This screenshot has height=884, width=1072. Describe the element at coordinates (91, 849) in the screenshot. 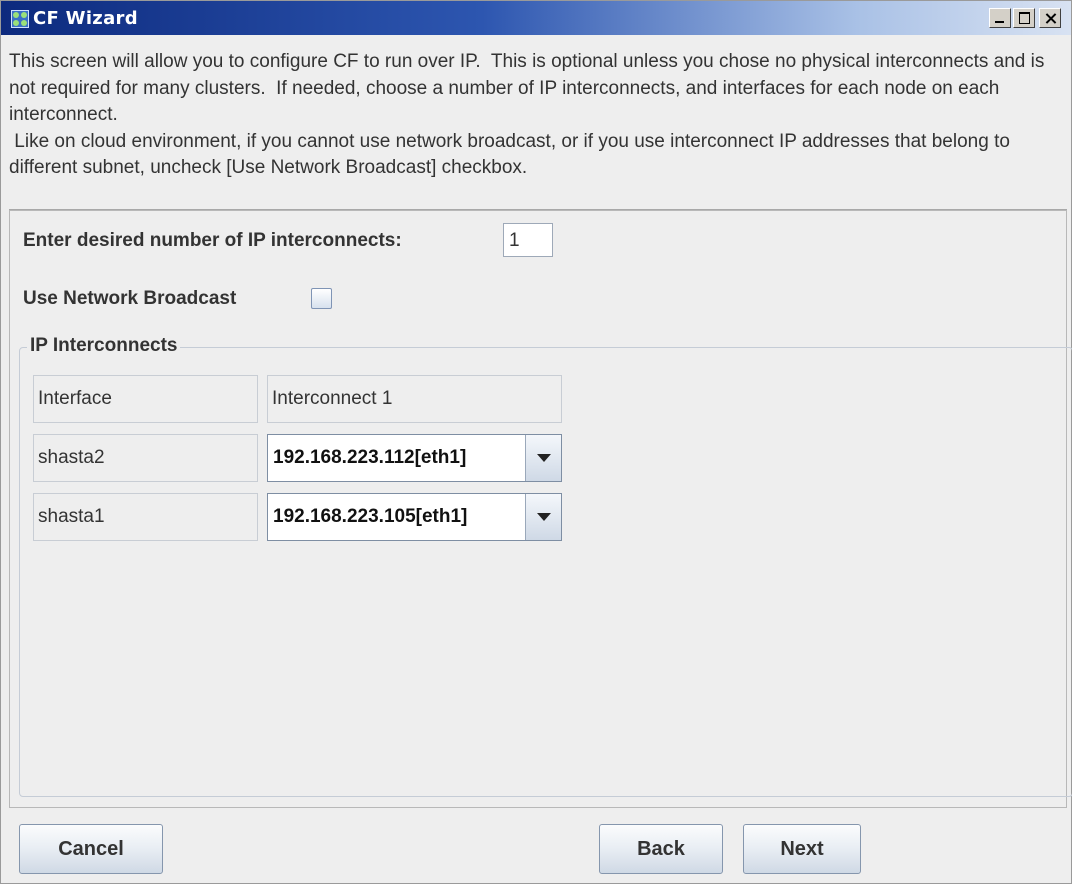

I see `cancel-button: Cancel` at that location.